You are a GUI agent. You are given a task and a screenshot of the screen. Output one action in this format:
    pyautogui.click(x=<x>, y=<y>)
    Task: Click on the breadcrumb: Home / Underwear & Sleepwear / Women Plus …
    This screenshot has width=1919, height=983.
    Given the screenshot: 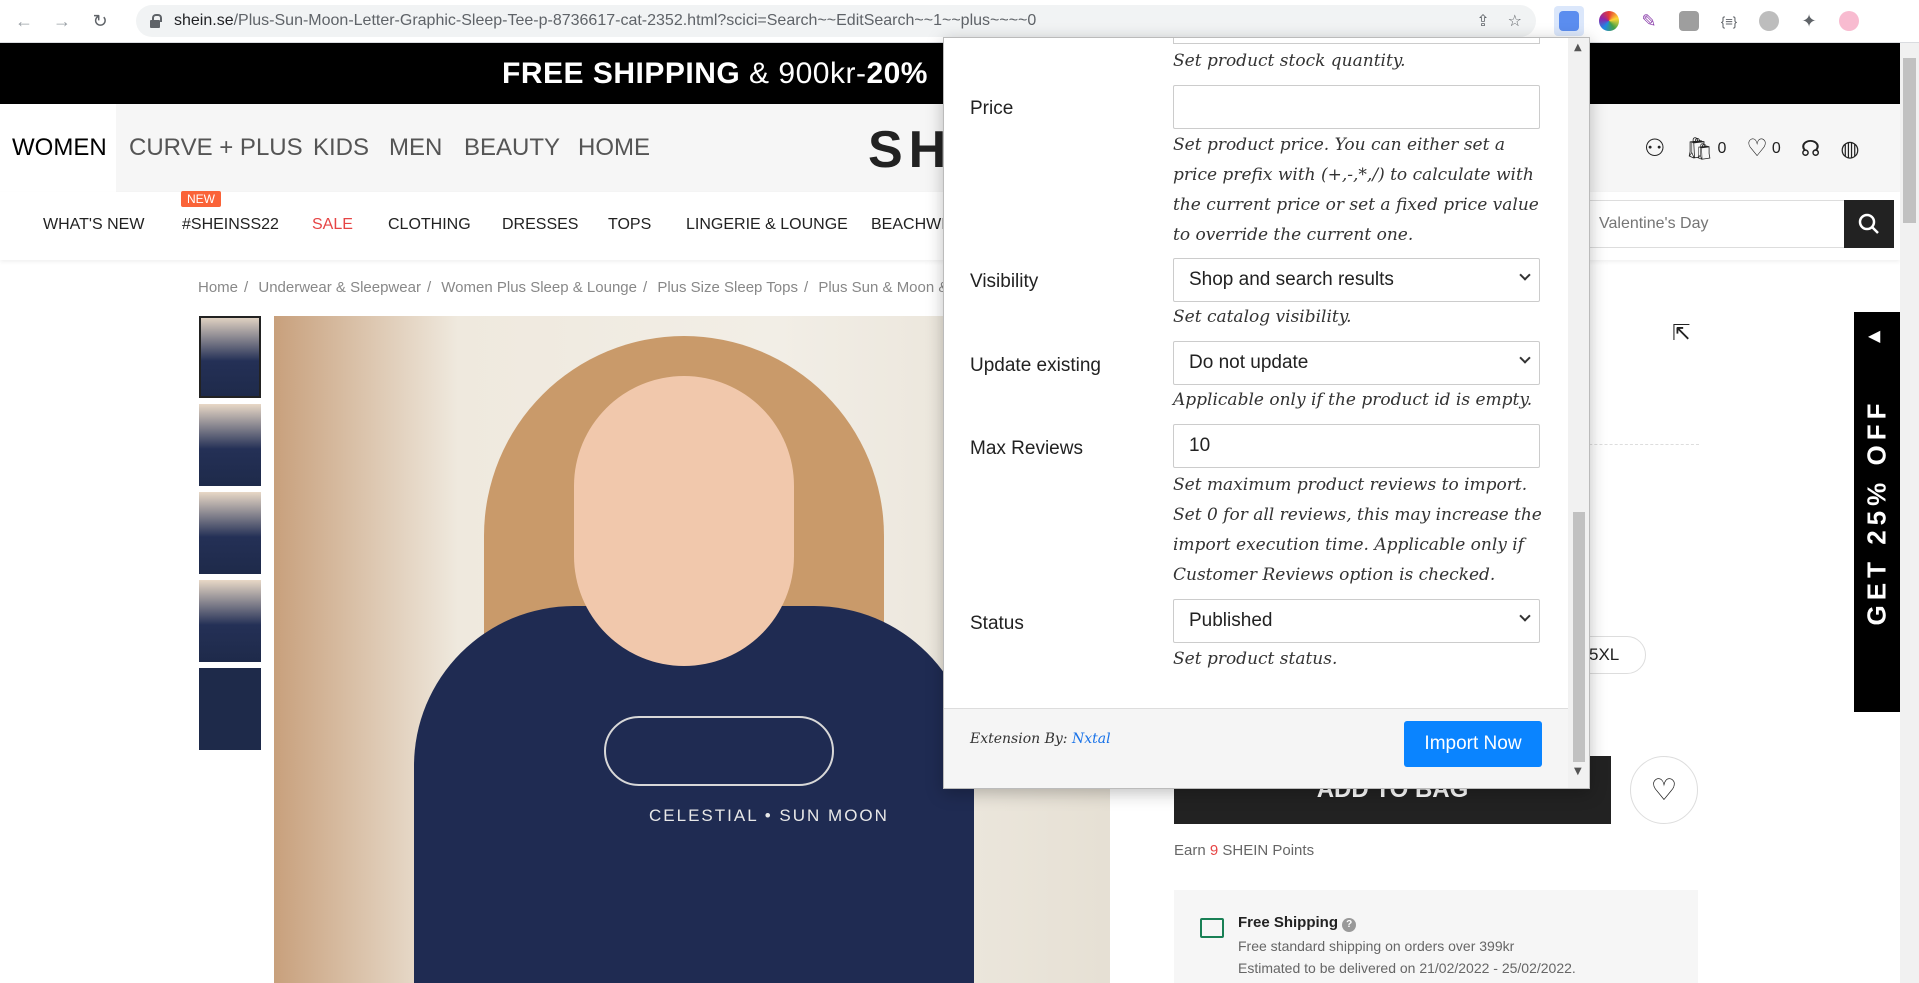 What is the action you would take?
    pyautogui.click(x=573, y=287)
    